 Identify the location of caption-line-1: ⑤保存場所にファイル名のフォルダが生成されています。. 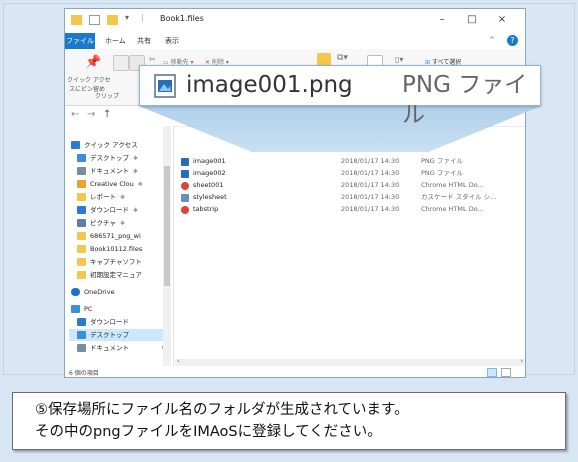
(222, 410).